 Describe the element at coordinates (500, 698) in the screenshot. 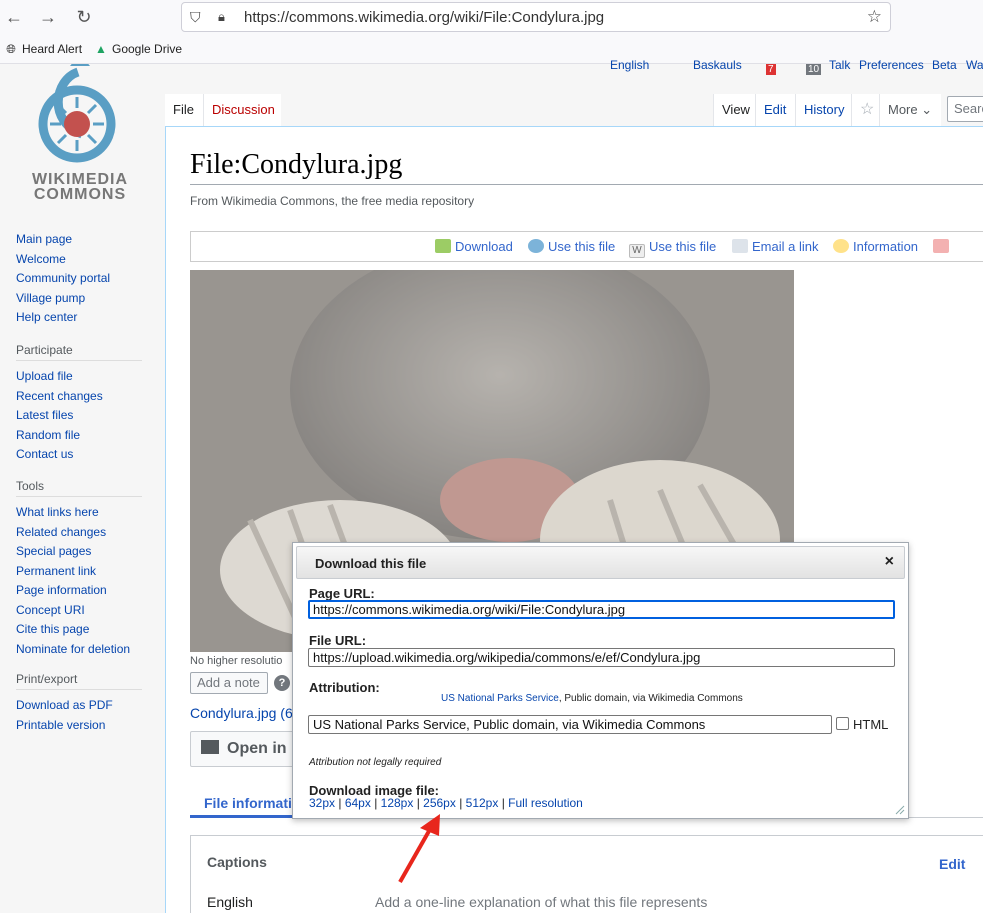

I see `attribution-author-link: US National Parks Service` at that location.